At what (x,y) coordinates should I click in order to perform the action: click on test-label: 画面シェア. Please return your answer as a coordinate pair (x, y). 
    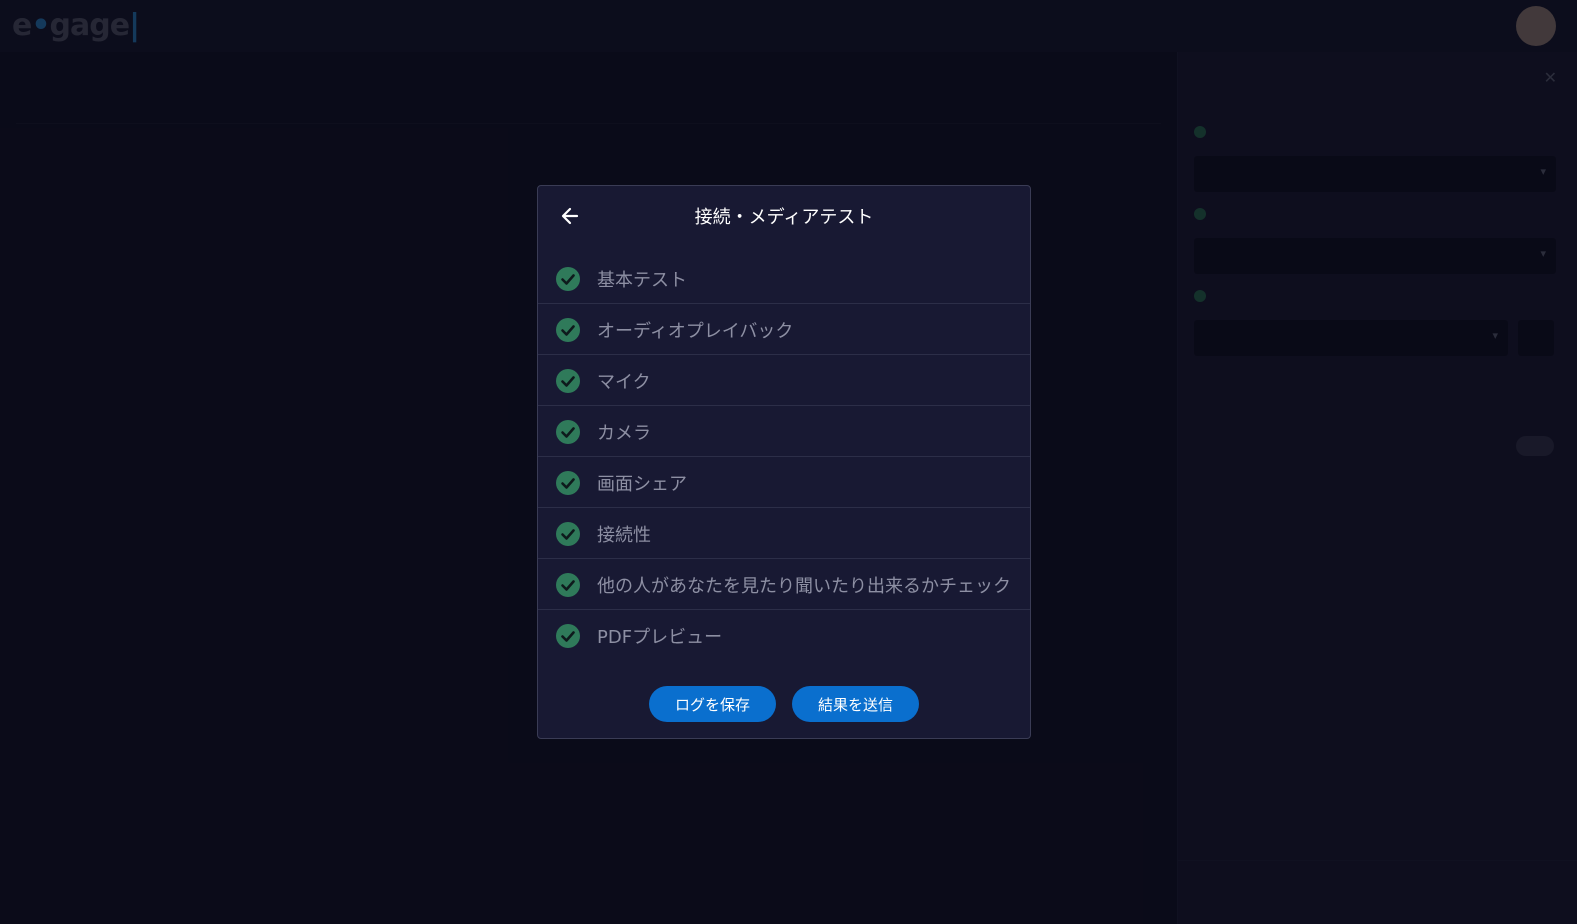
    Looking at the image, I should click on (642, 484).